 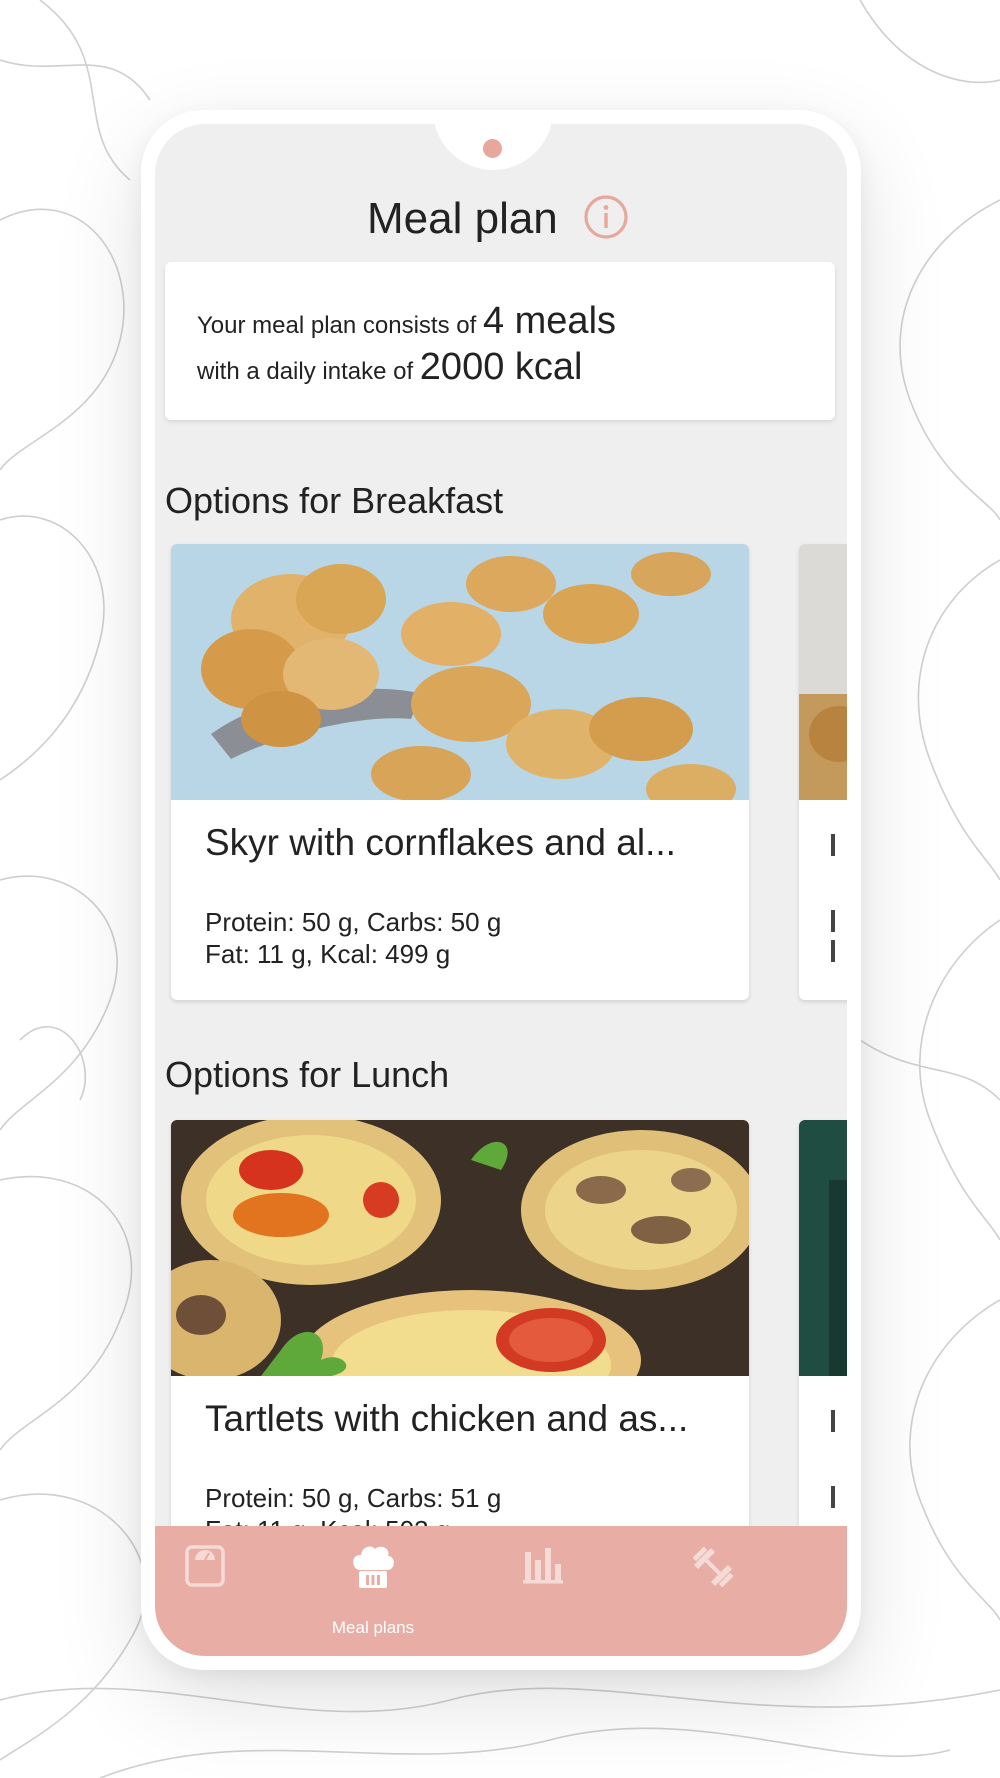 I want to click on breakfast-section-title: Options for Breakfast, so click(x=334, y=500).